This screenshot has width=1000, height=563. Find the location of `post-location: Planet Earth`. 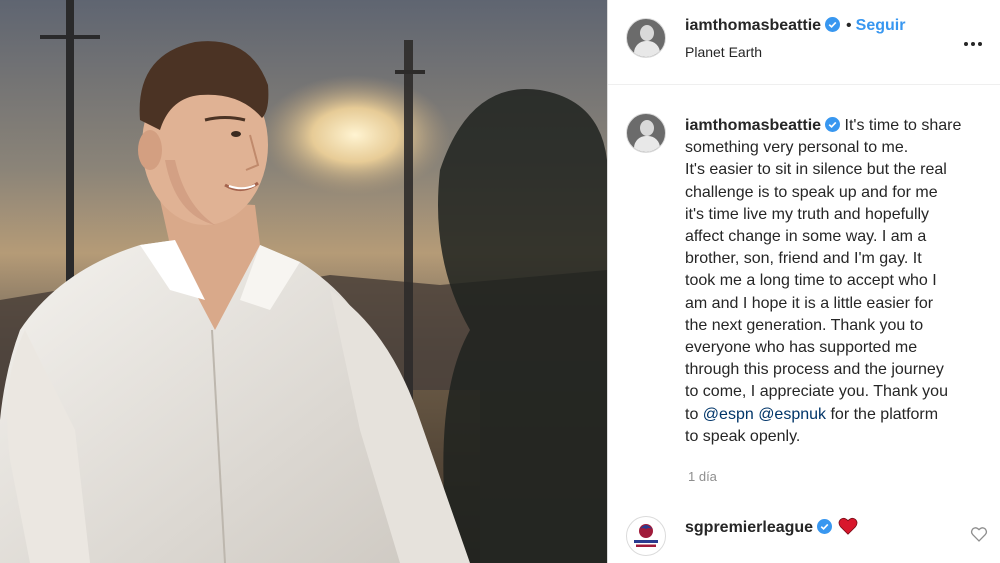

post-location: Planet Earth is located at coordinates (723, 52).